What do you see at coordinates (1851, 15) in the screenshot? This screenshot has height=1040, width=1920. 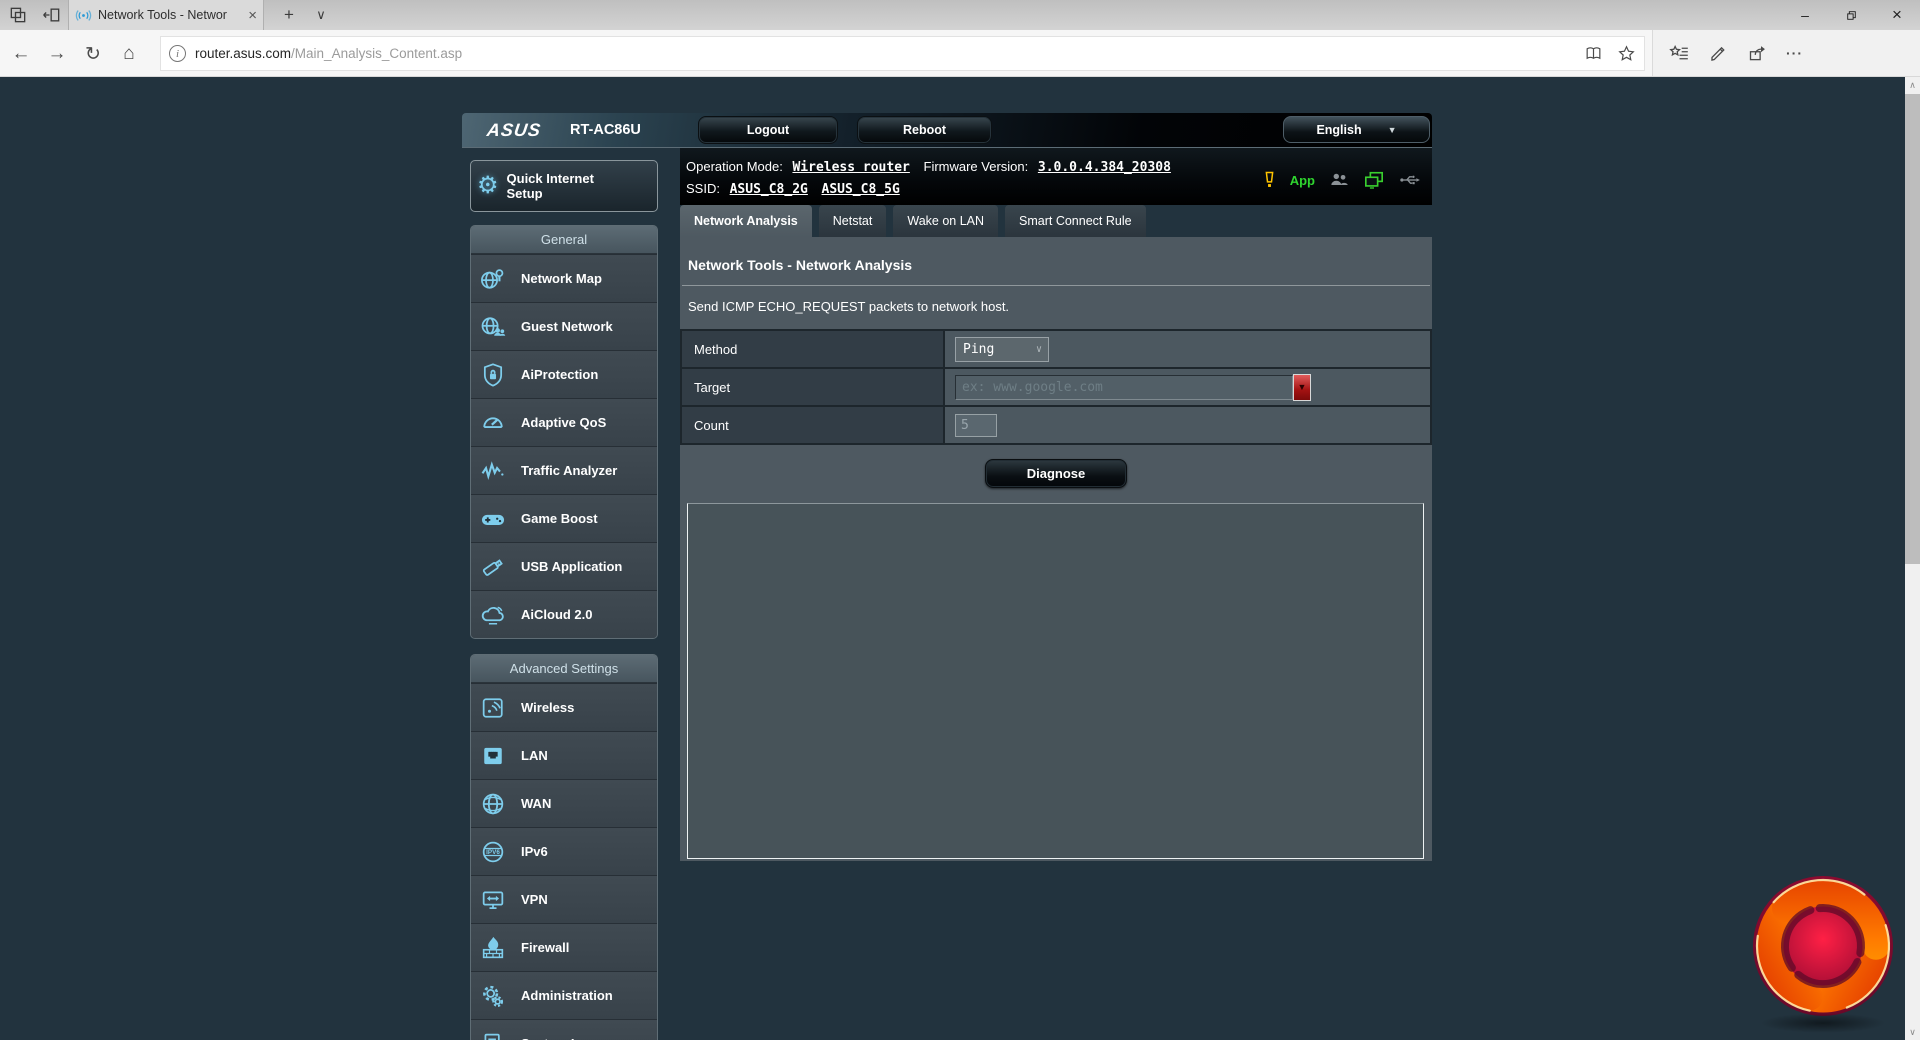 I see `restore-button` at bounding box center [1851, 15].